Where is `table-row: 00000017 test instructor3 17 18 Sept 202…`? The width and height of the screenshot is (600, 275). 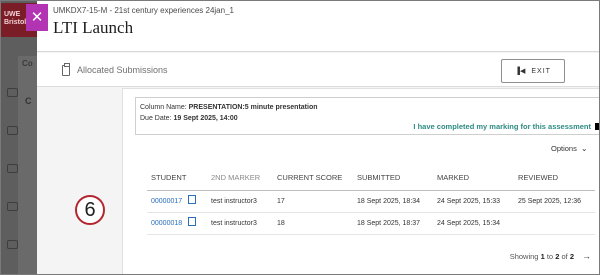
table-row: 00000017 test instructor3 17 18 Sept 202… is located at coordinates (371, 201).